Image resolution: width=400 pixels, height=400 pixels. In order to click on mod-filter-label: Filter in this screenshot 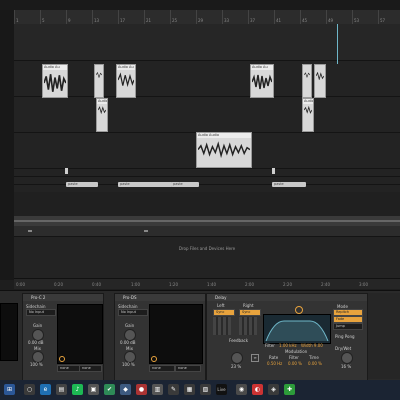, I will do `click(294, 357)`.